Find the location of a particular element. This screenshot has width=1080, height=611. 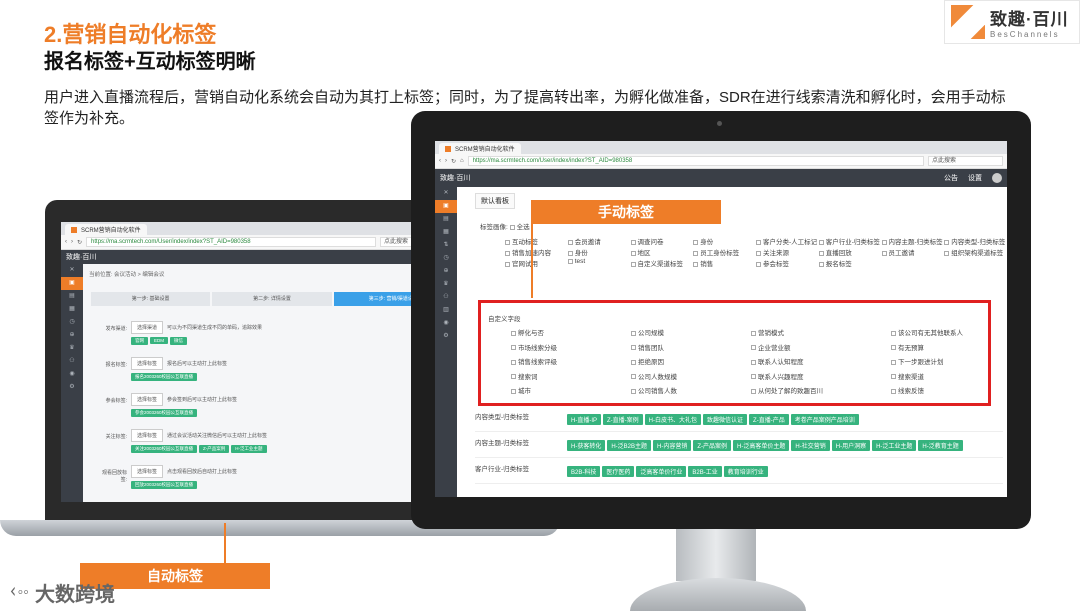

tag-option: 官网试用 is located at coordinates (536, 263).